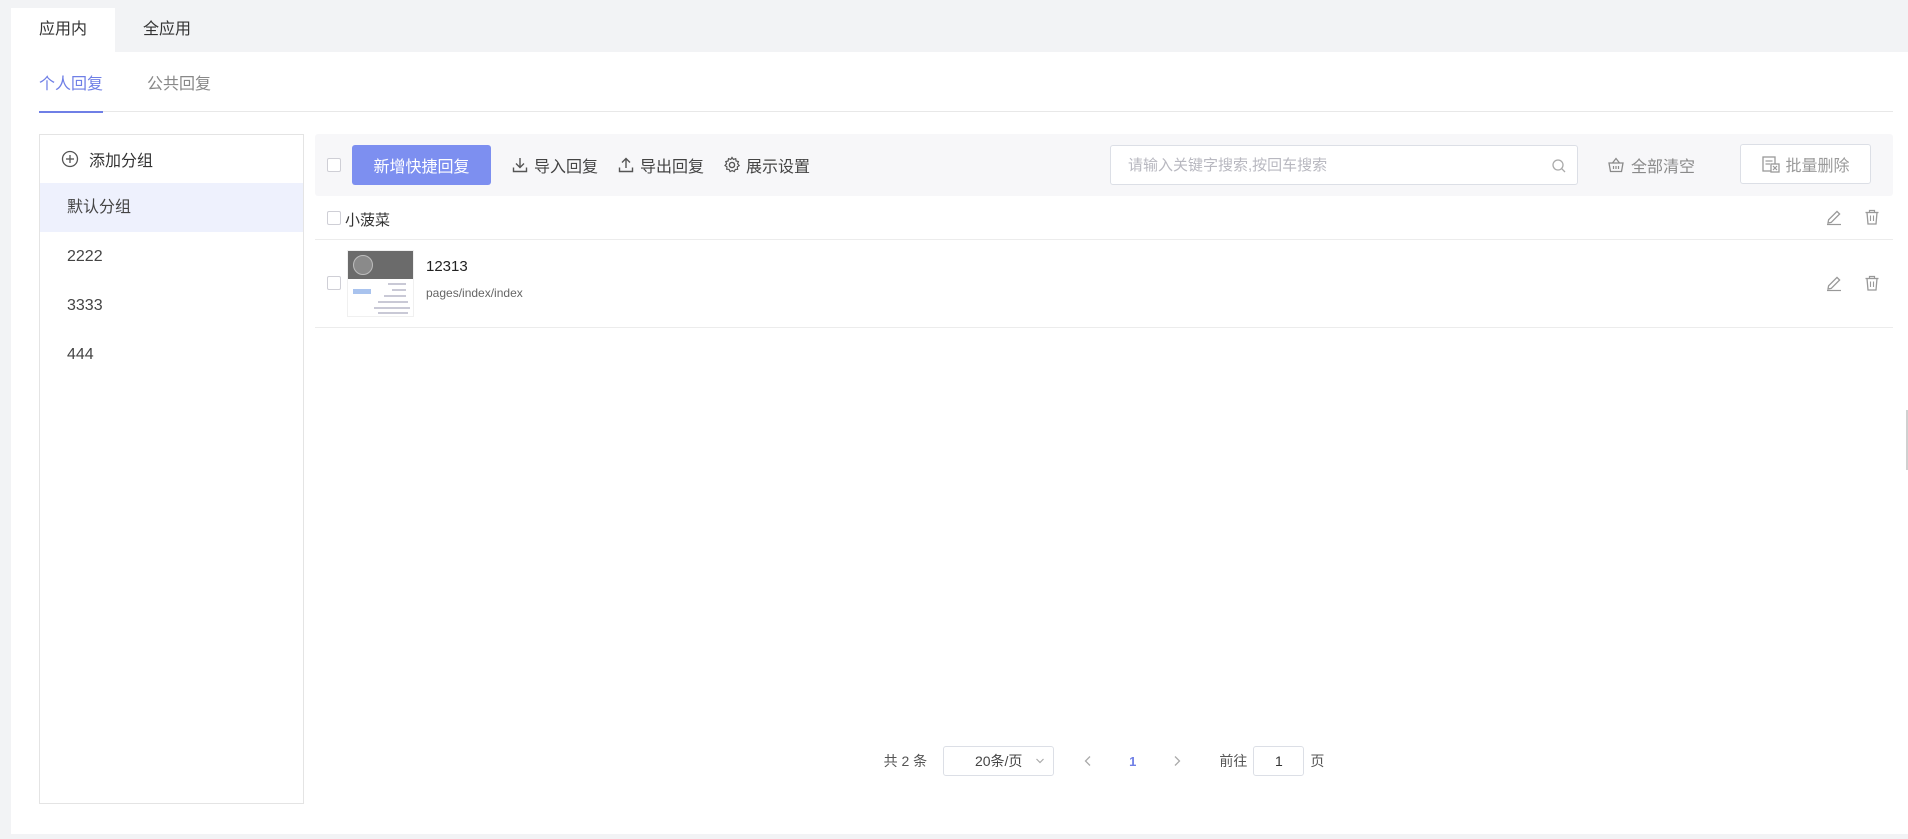  Describe the element at coordinates (380, 283) in the screenshot. I see `item-thumbnail` at that location.